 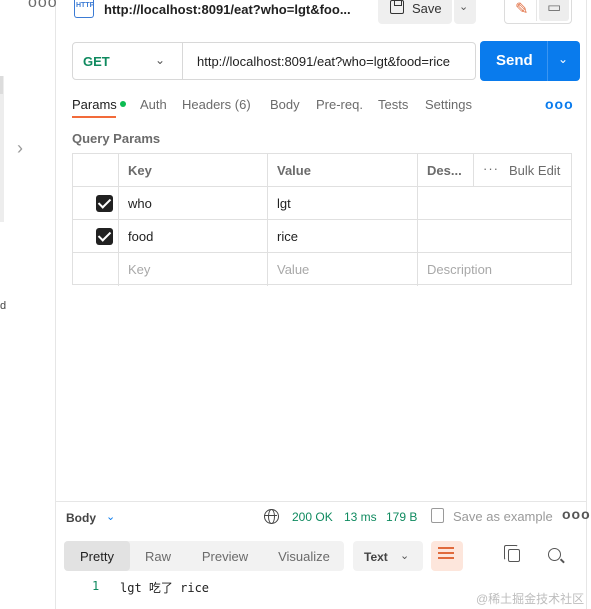 What do you see at coordinates (494, 269) in the screenshot?
I see `new-description-input: Description` at bounding box center [494, 269].